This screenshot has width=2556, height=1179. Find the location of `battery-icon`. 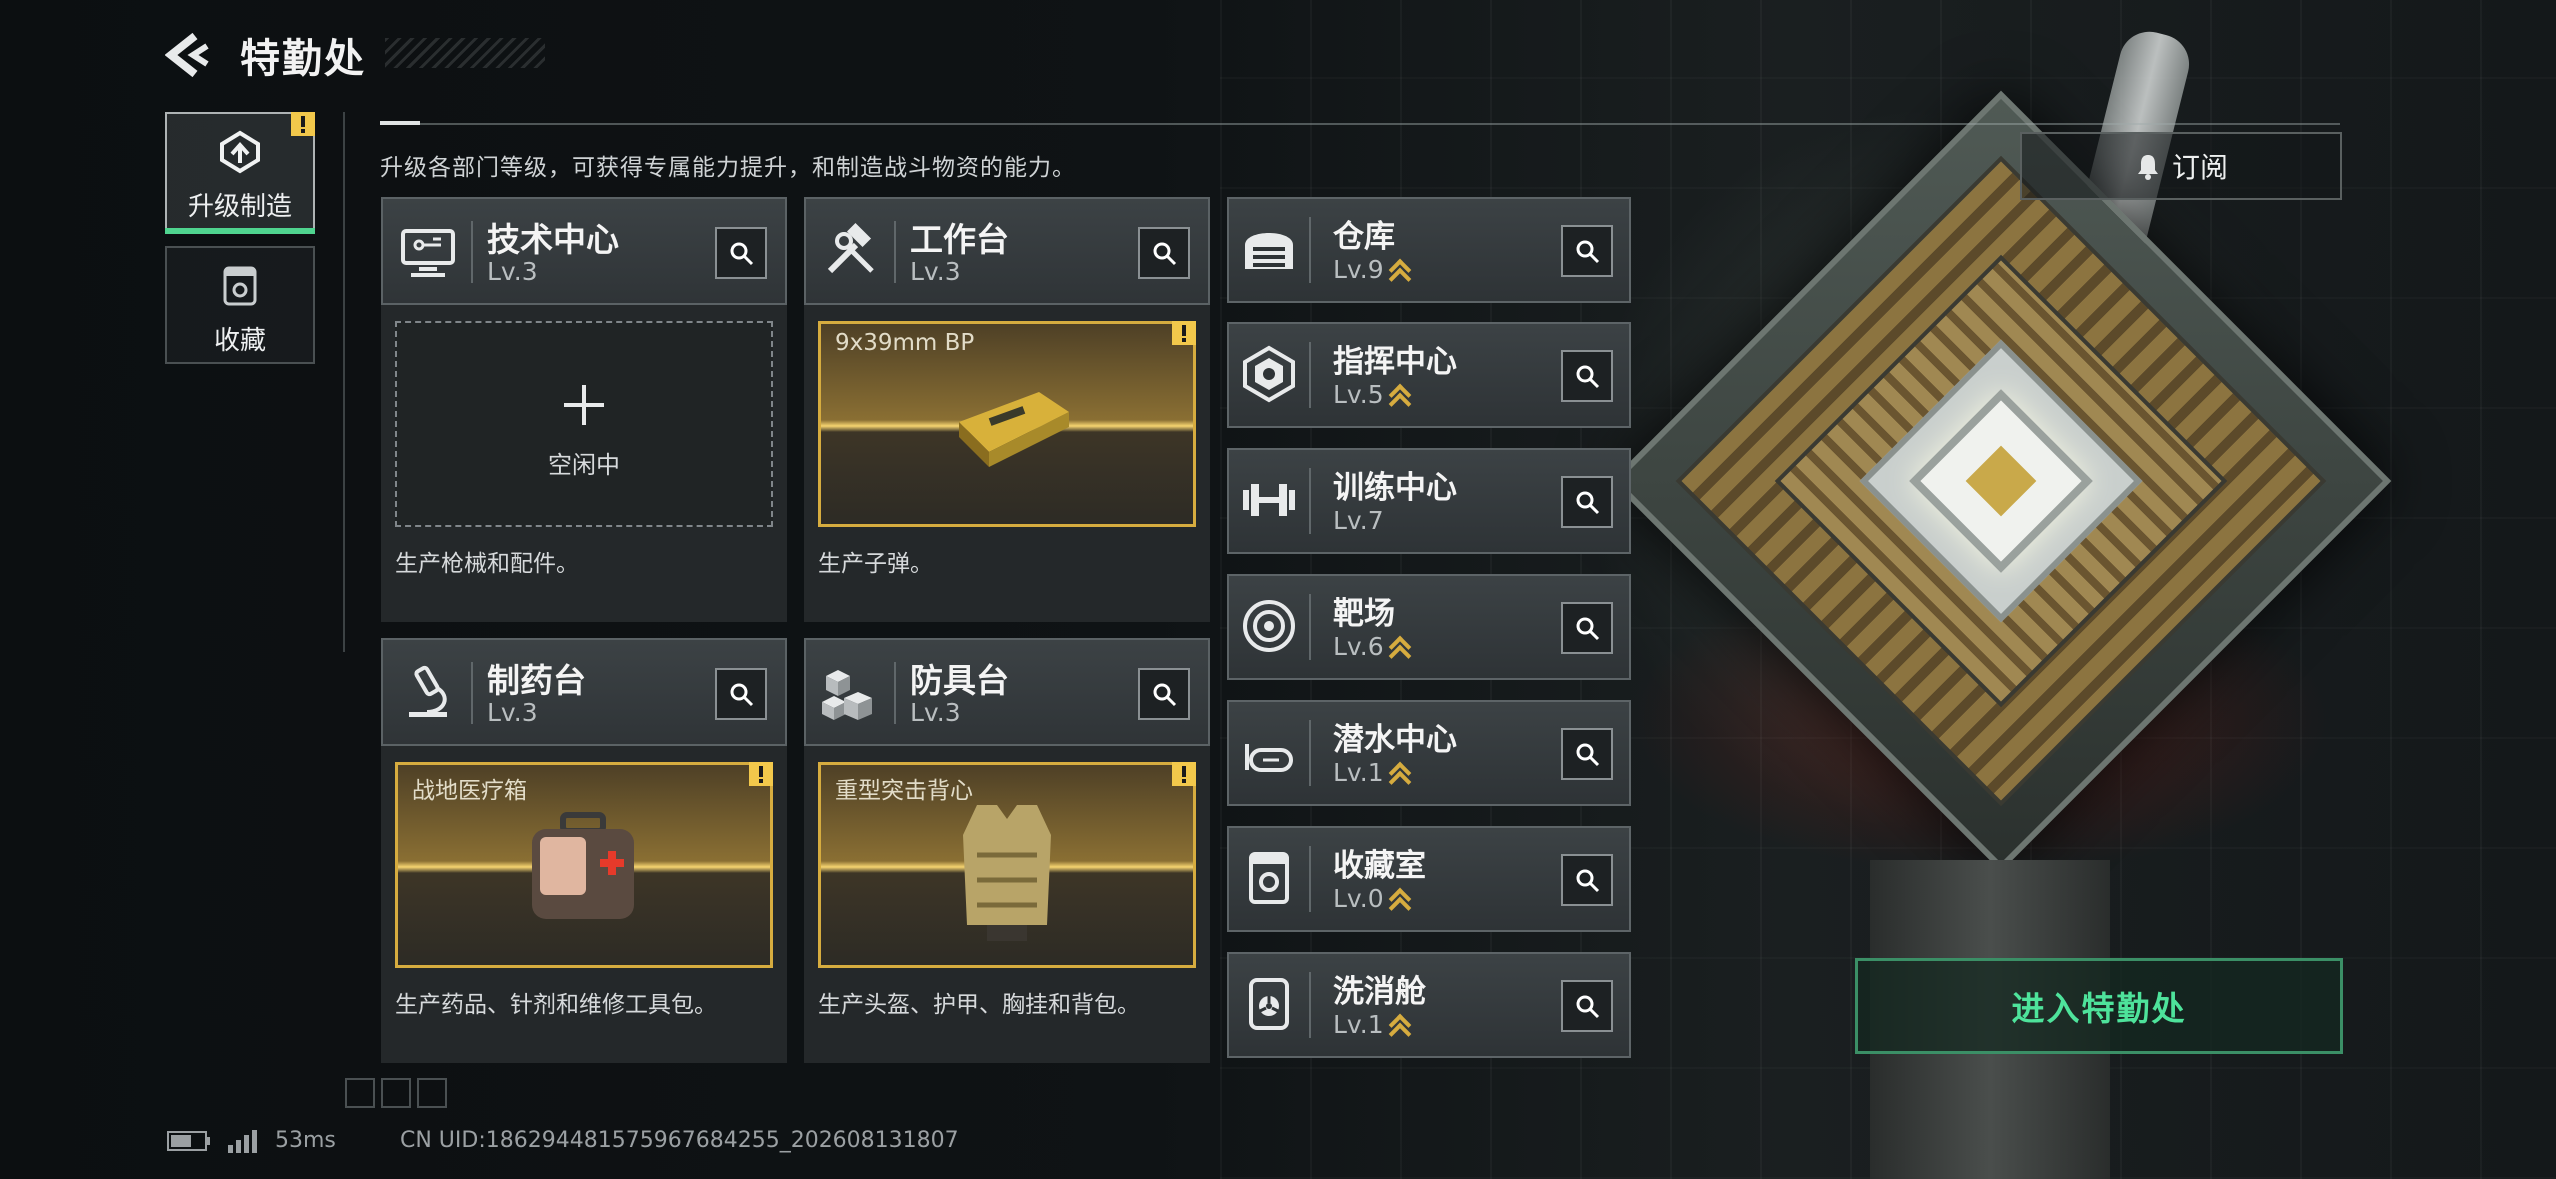

battery-icon is located at coordinates (188, 1140).